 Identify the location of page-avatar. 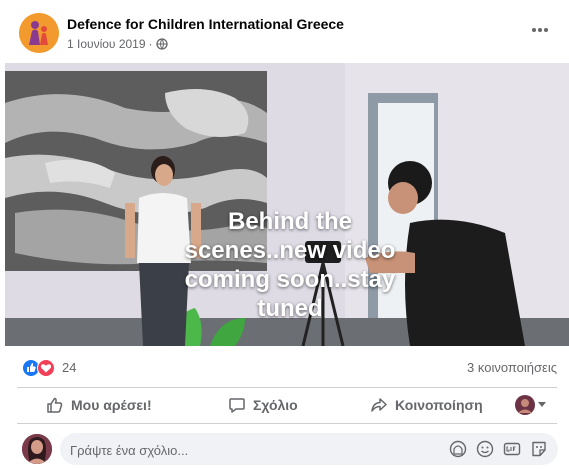
(39, 33).